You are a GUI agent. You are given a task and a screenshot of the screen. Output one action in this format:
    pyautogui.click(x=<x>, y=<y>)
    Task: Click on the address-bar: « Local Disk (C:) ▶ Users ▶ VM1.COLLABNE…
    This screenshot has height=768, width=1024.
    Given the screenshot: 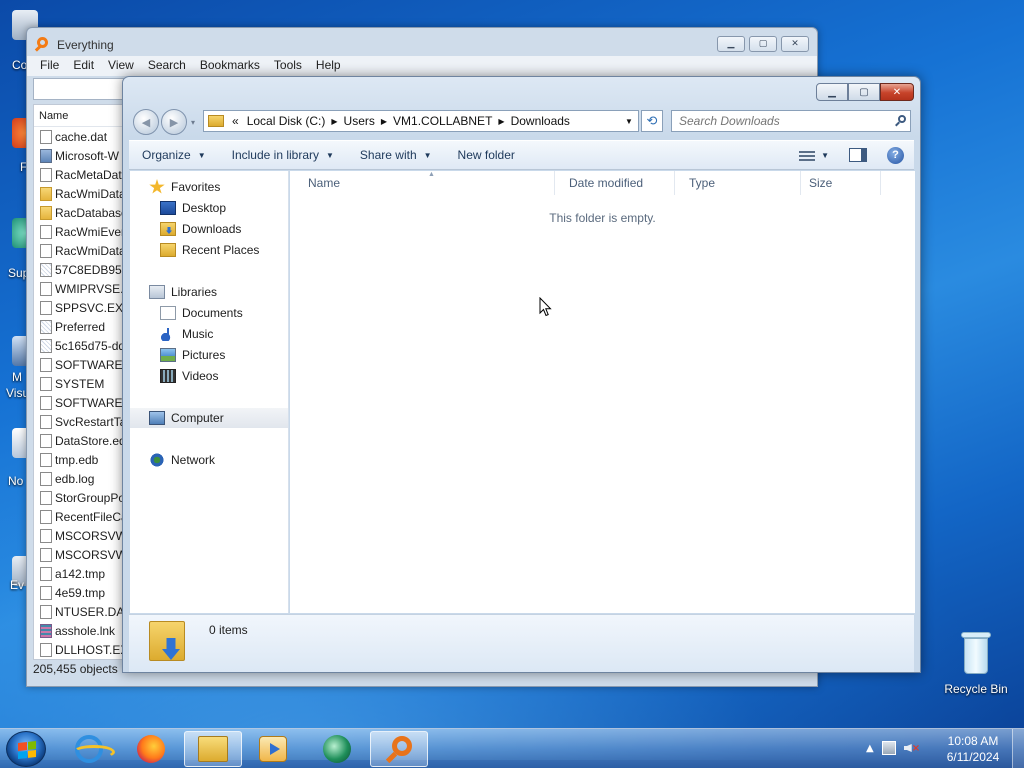 What is the action you would take?
    pyautogui.click(x=421, y=121)
    